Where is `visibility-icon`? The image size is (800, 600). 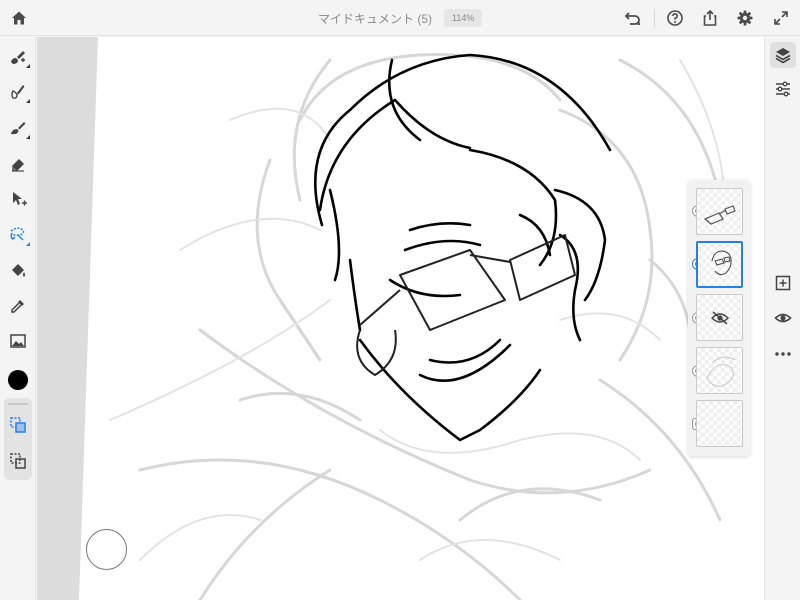
visibility-icon is located at coordinates (783, 318).